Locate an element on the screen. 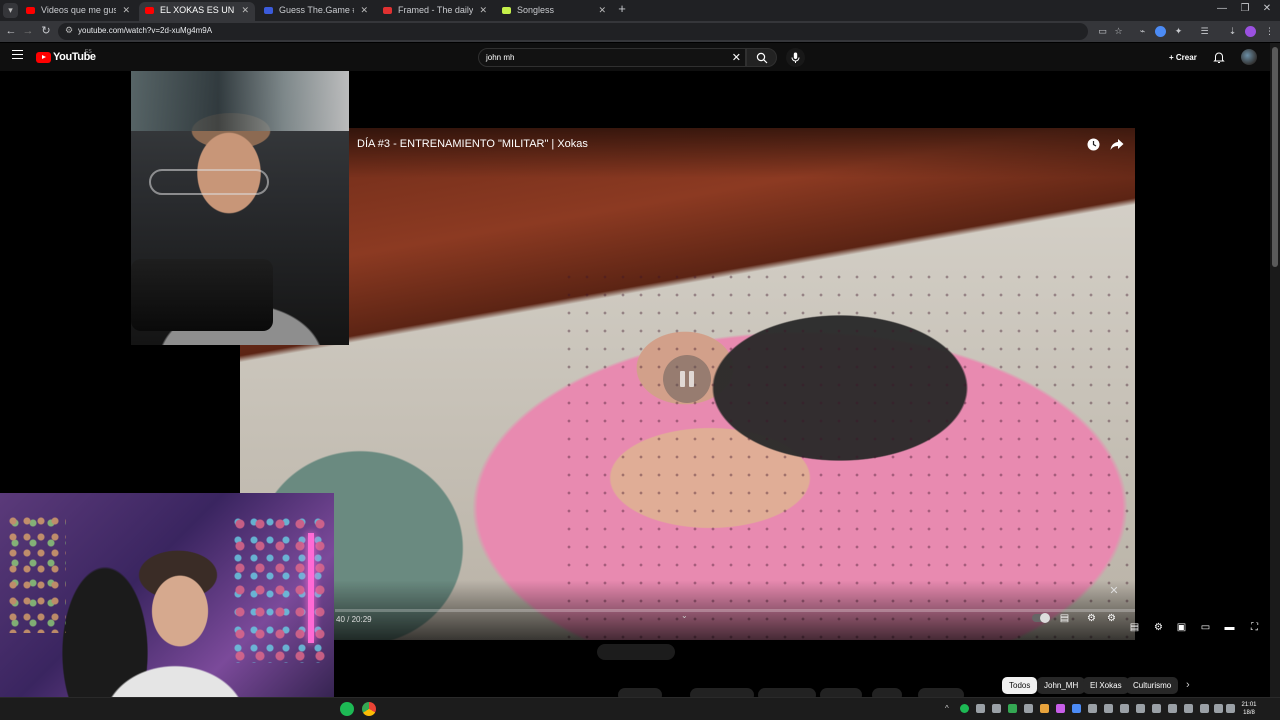 Image resolution: width=1280 pixels, height=720 pixels. streamer-webcam-bottom is located at coordinates (167, 606).